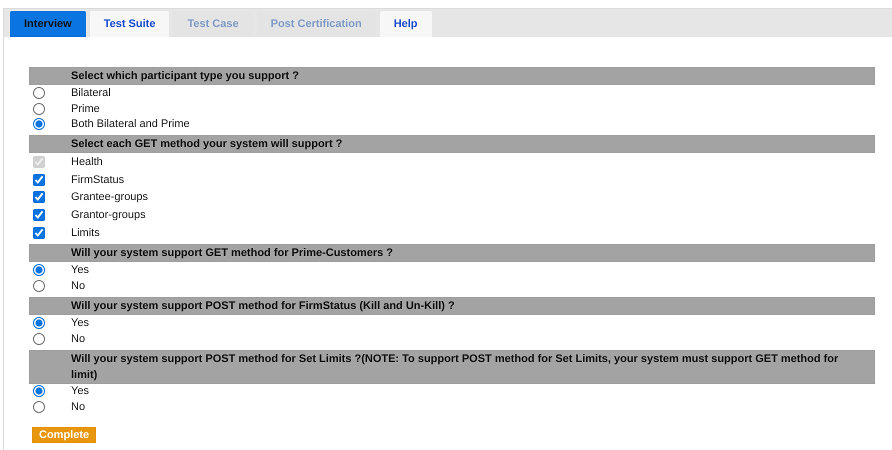 The height and width of the screenshot is (450, 892). What do you see at coordinates (452, 144) in the screenshot?
I see `question-header: Select each GET method your system will support ?` at bounding box center [452, 144].